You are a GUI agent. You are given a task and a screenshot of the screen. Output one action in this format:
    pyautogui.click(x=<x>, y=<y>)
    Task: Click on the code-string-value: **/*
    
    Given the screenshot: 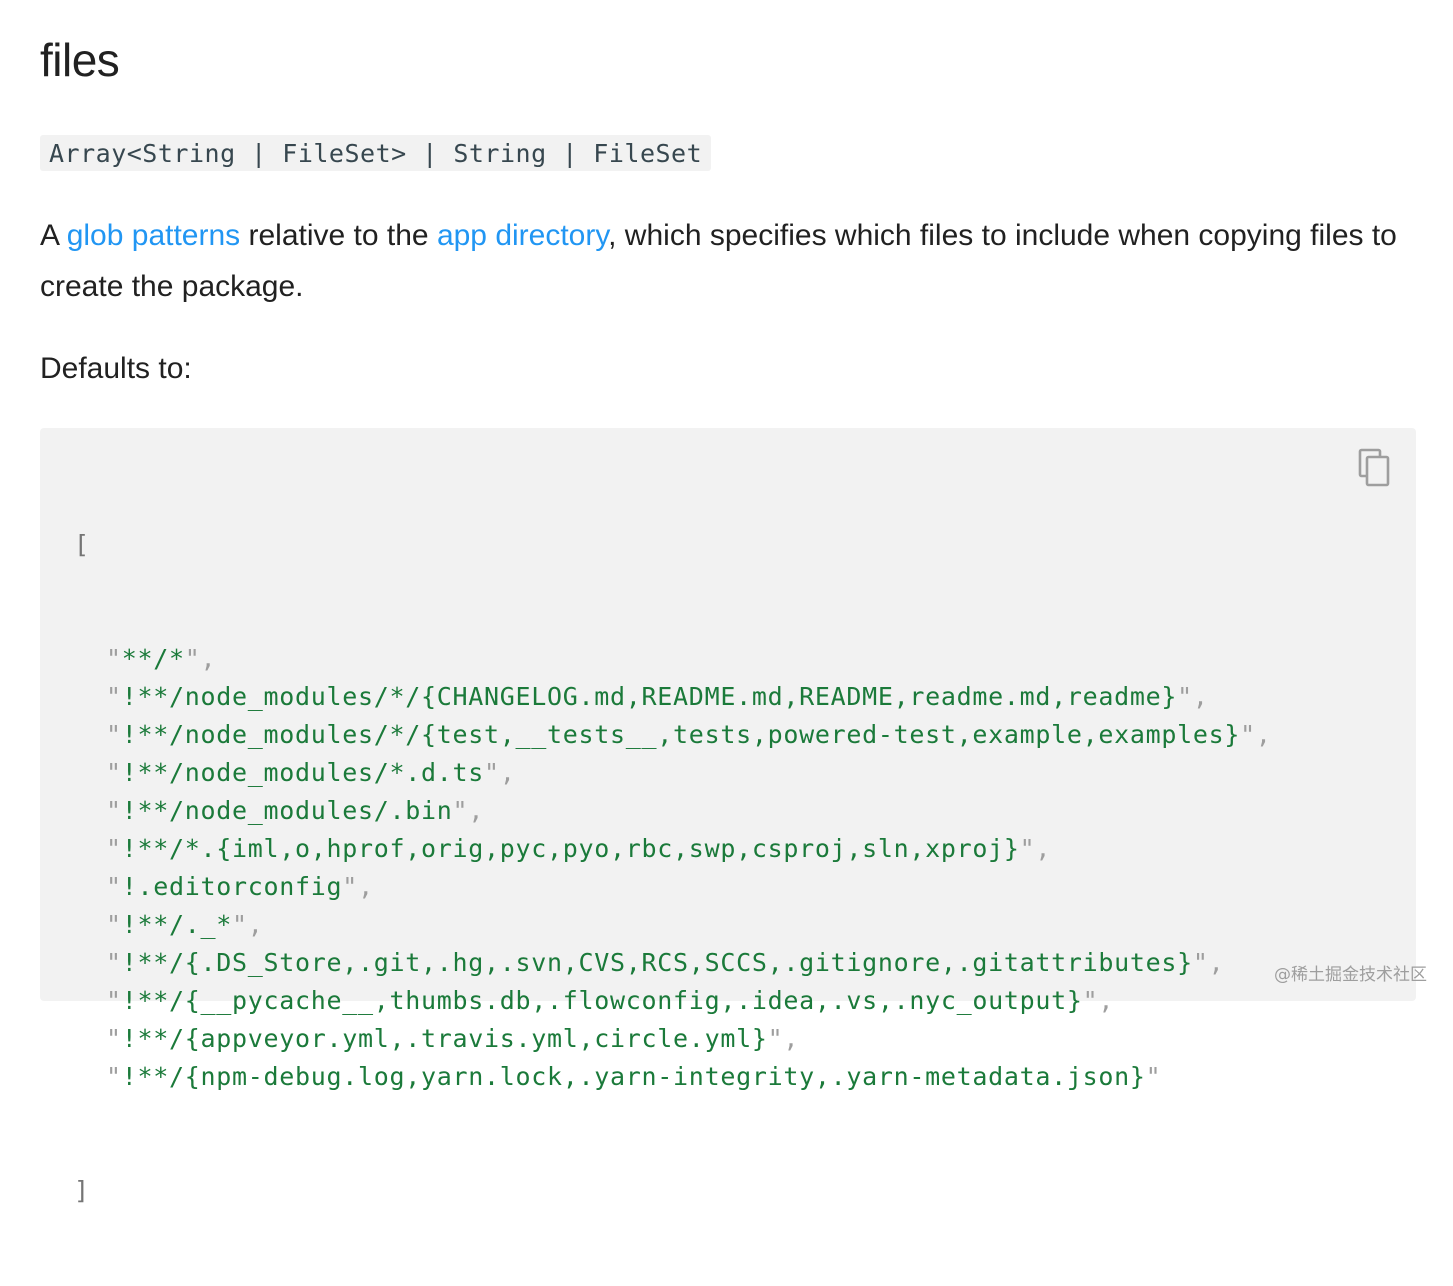 What is the action you would take?
    pyautogui.click(x=153, y=658)
    